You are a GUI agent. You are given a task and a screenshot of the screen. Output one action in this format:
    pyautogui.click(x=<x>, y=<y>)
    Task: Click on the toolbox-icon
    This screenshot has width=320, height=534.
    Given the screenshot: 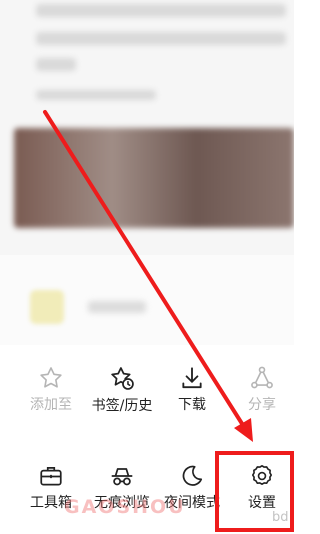 What is the action you would take?
    pyautogui.click(x=51, y=476)
    